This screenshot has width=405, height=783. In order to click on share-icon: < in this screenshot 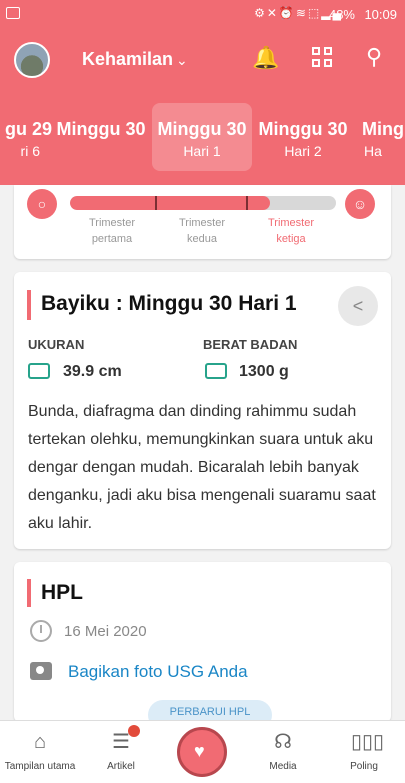, I will do `click(358, 306)`.